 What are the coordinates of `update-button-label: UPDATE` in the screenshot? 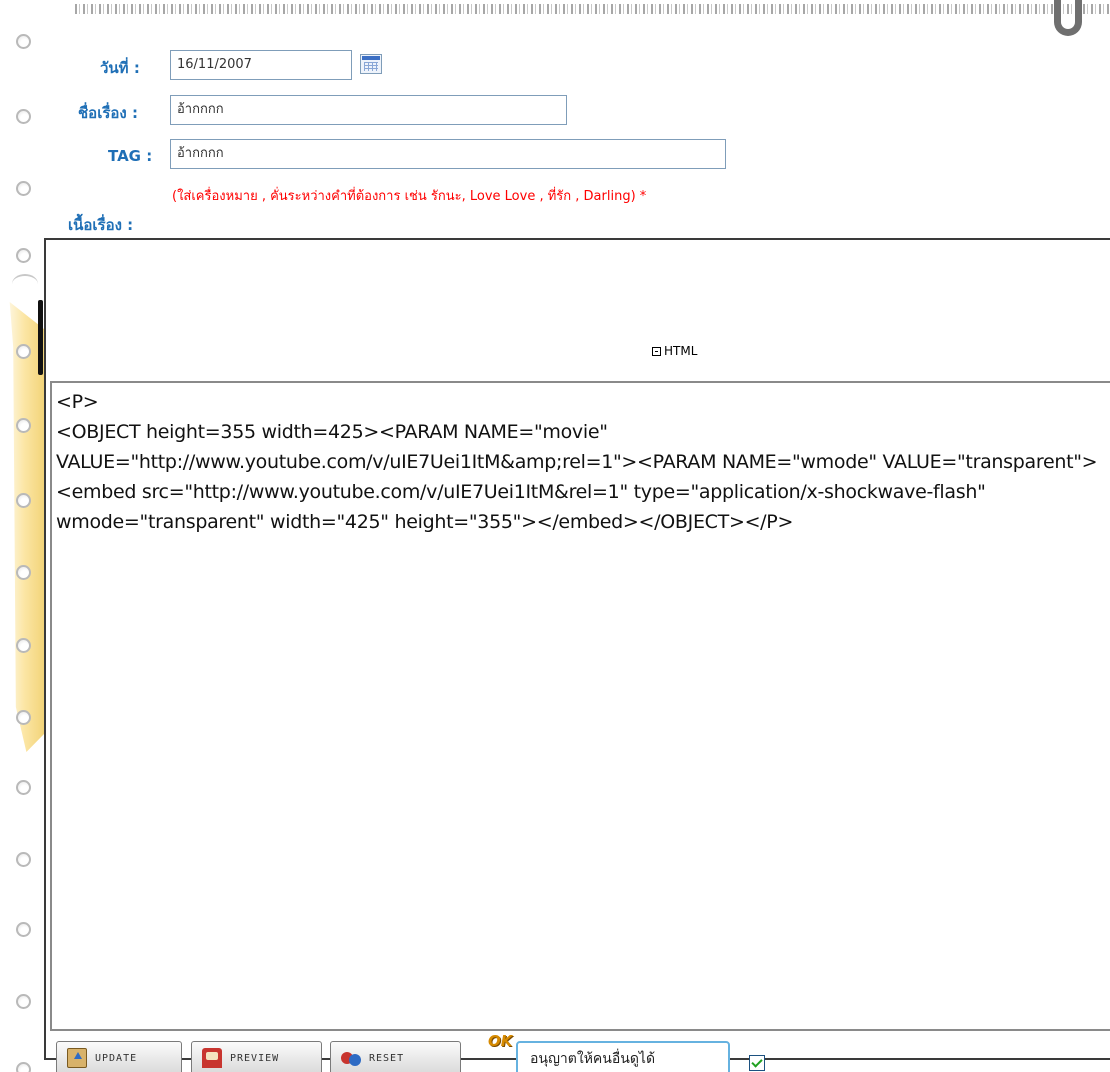 It's located at (116, 1058).